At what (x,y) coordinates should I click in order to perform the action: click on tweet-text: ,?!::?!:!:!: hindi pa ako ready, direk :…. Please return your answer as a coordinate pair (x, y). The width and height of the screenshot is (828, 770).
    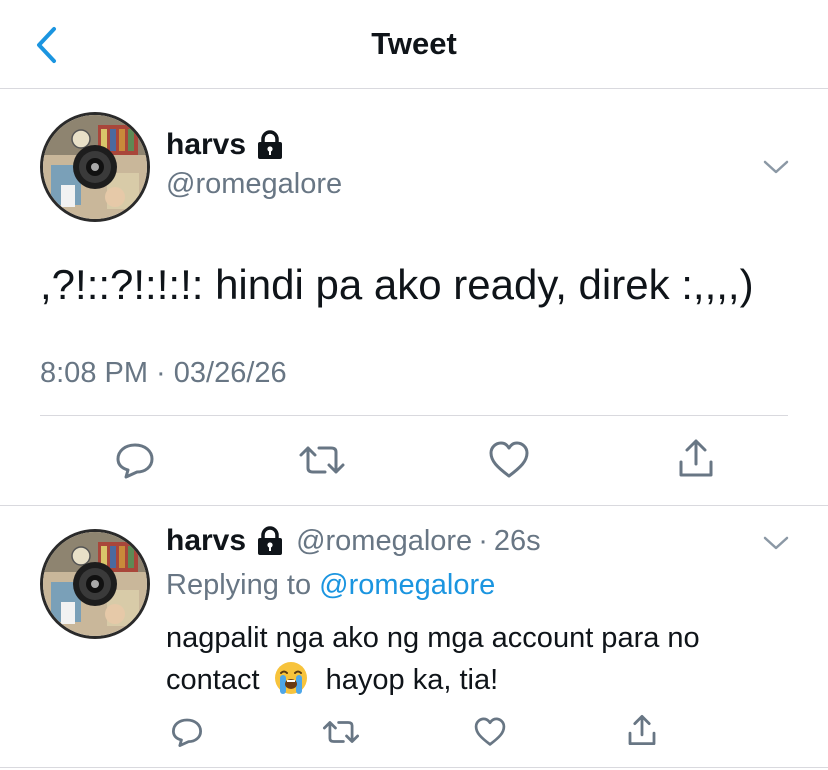
    Looking at the image, I should click on (397, 284).